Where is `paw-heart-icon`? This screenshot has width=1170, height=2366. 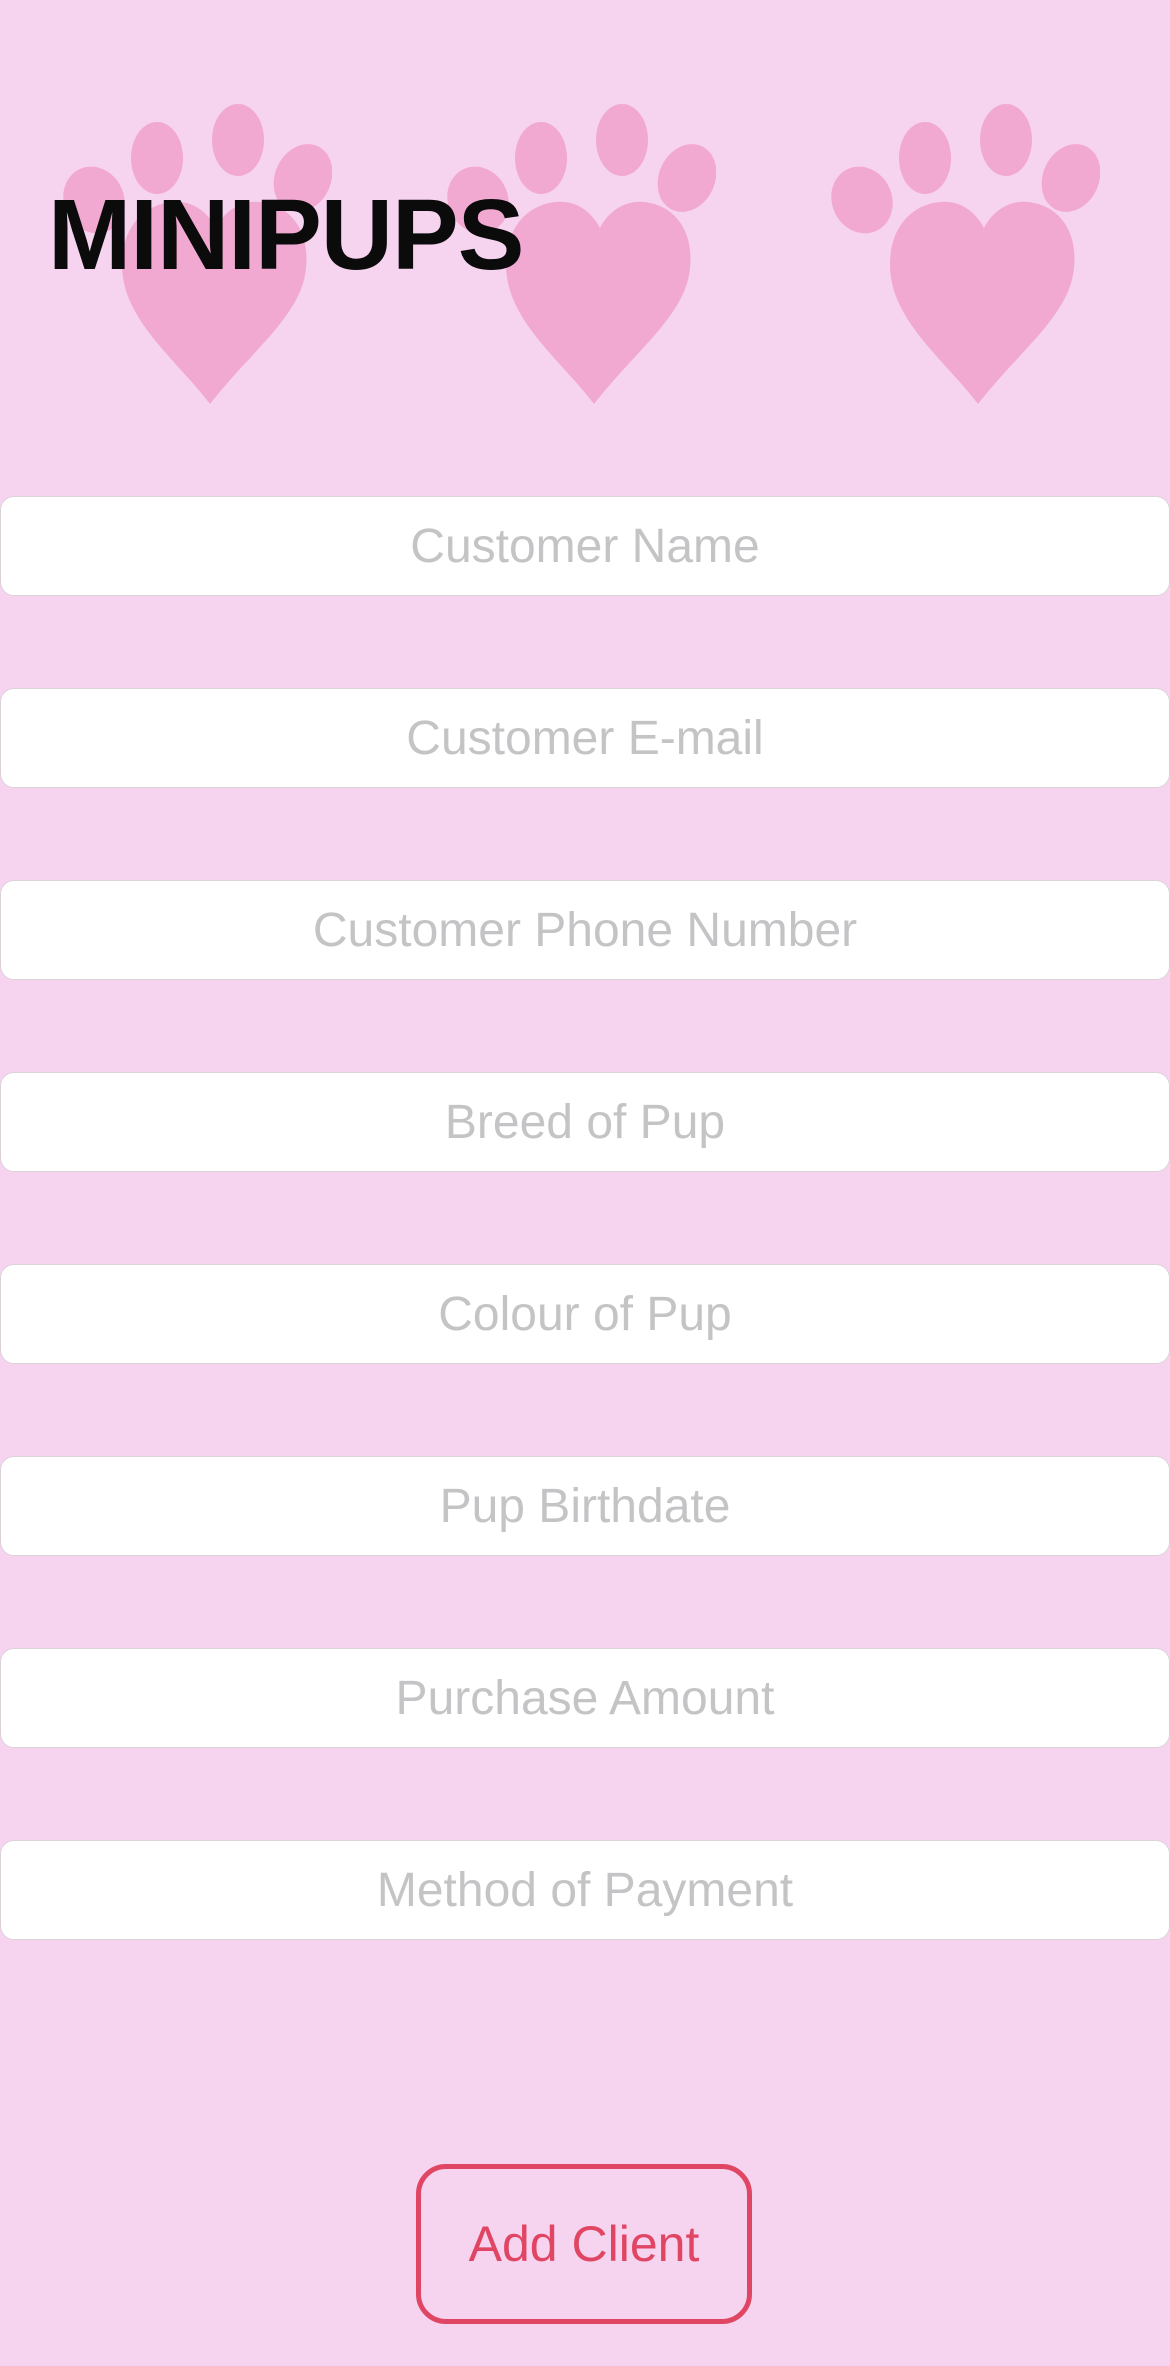
paw-heart-icon is located at coordinates (965, 255).